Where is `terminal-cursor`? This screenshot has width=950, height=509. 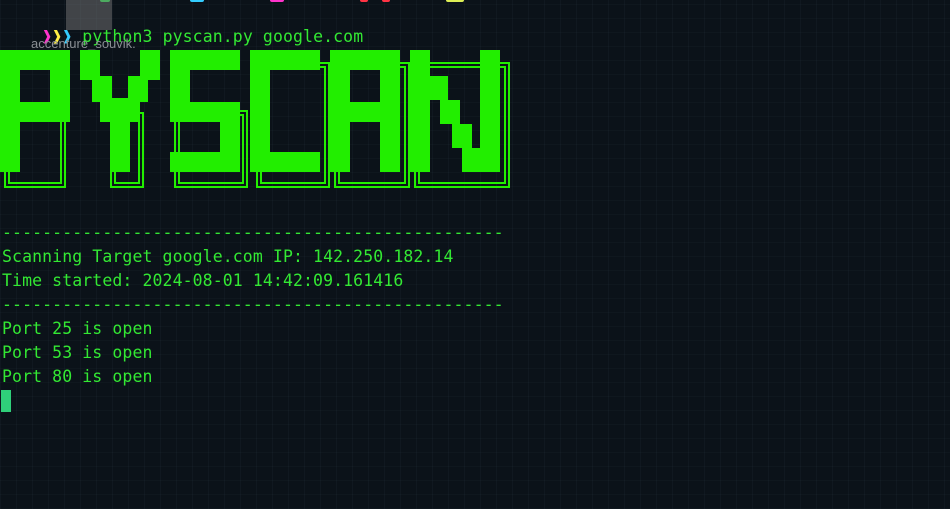
terminal-cursor is located at coordinates (6, 401).